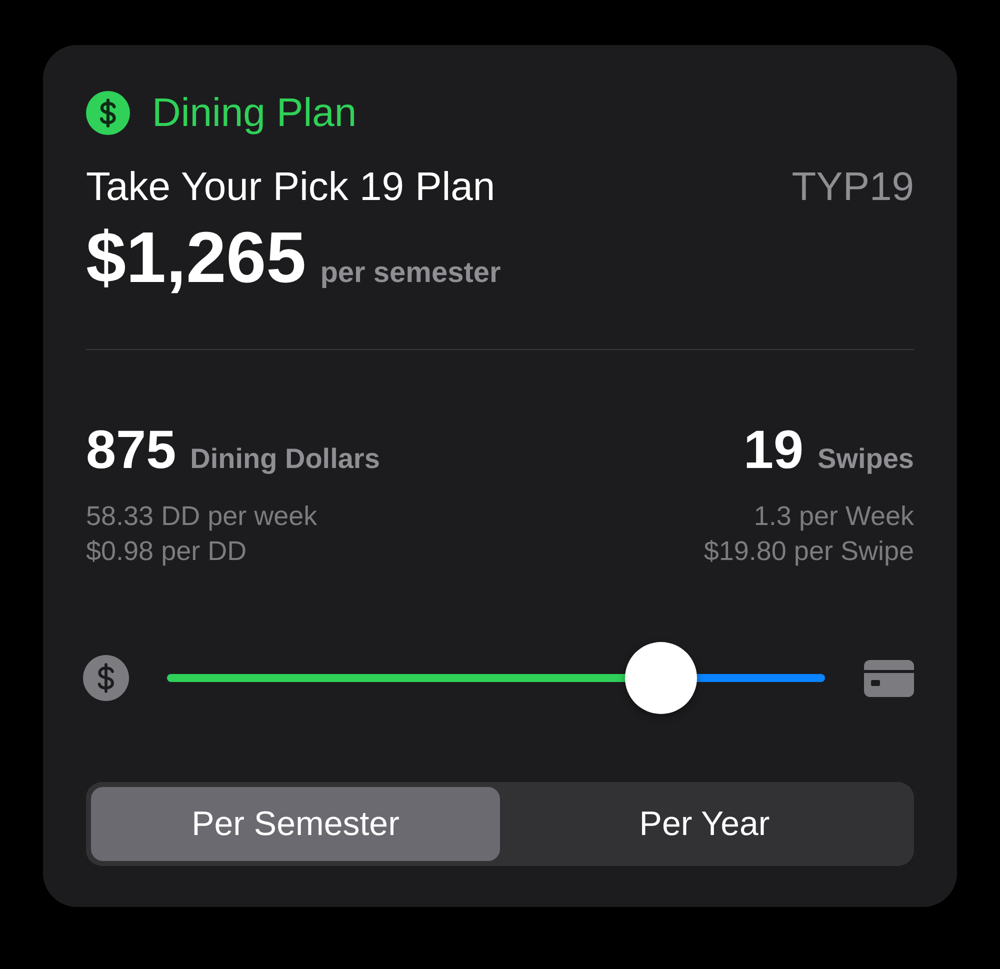 Image resolution: width=1000 pixels, height=969 pixels. What do you see at coordinates (254, 113) in the screenshot?
I see `section-title: Dining Plan` at bounding box center [254, 113].